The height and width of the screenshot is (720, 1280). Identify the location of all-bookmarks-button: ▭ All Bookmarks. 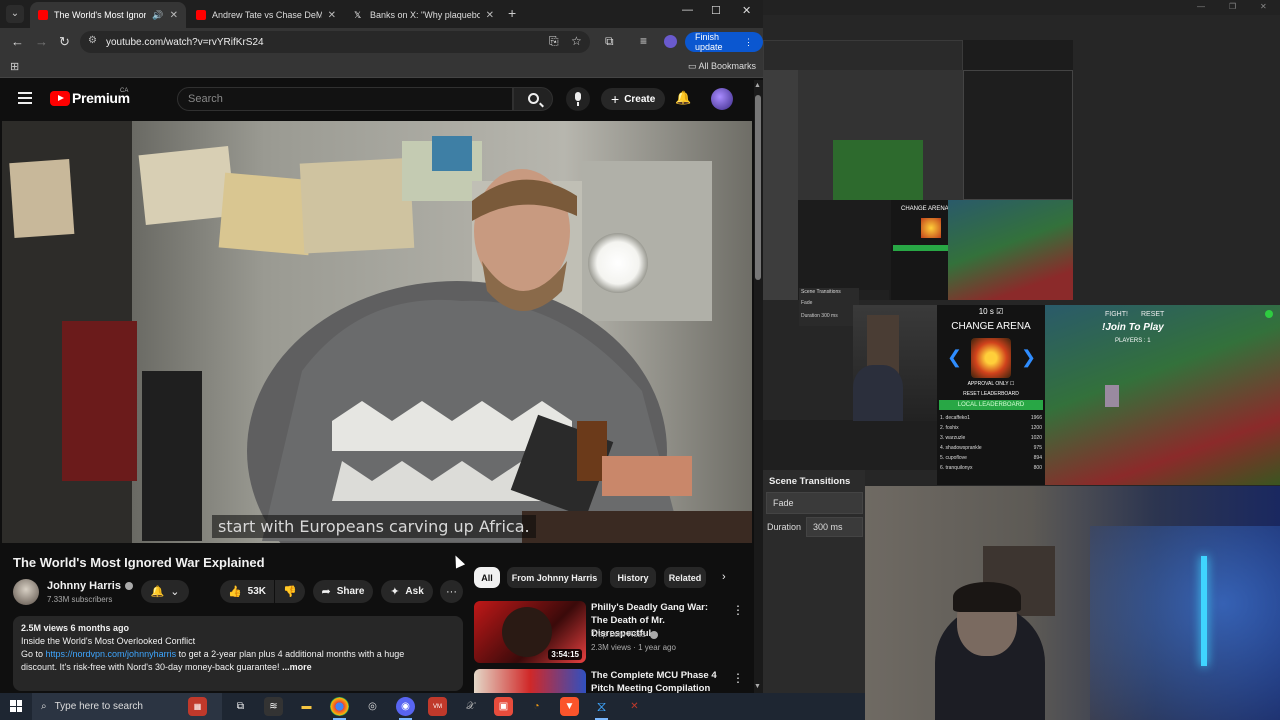
(722, 66).